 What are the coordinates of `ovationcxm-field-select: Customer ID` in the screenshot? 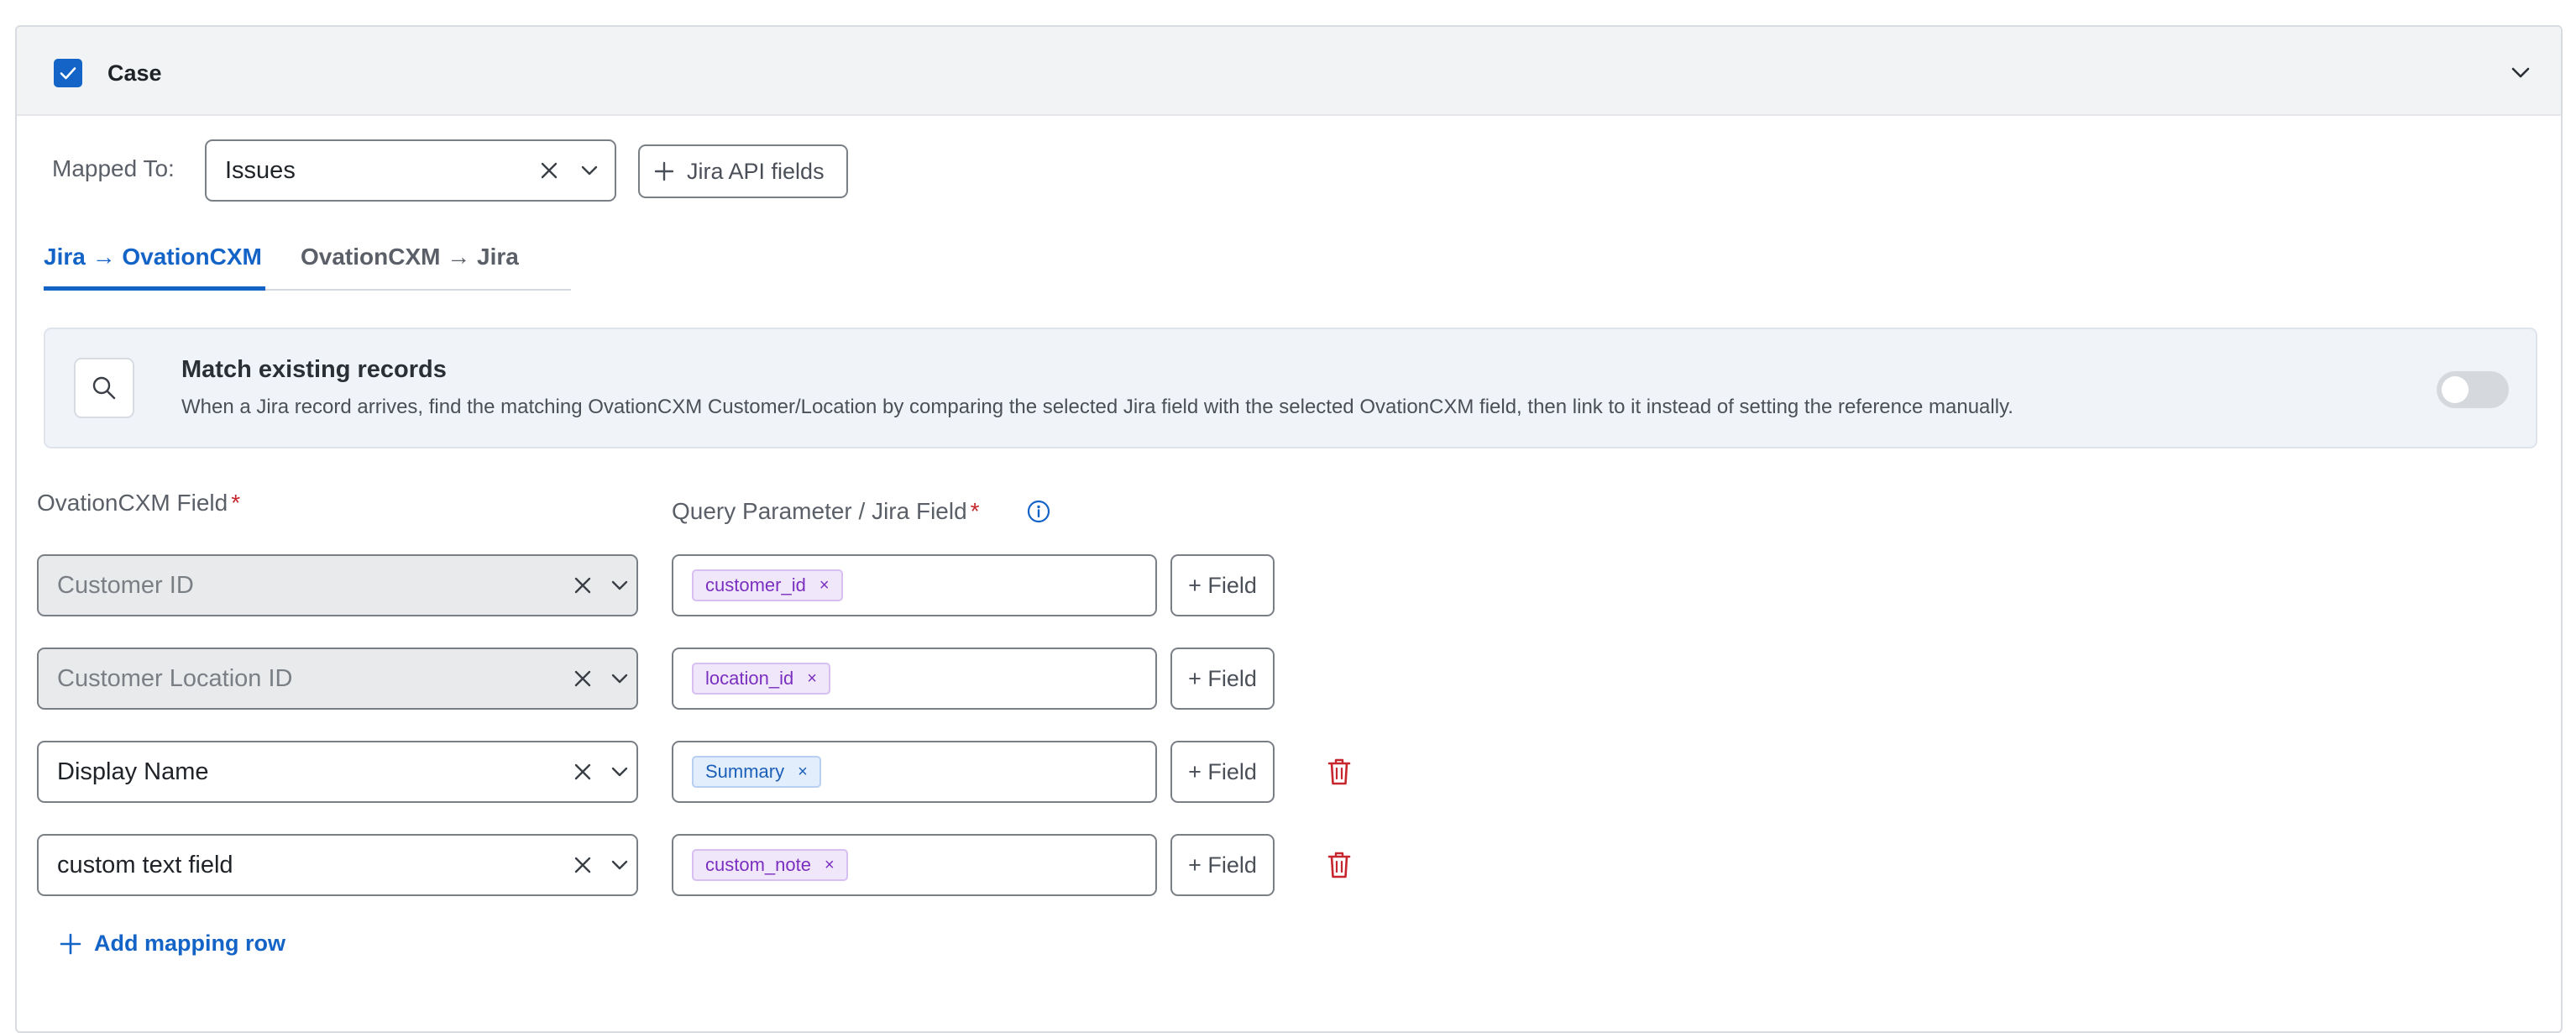 It's located at (337, 585).